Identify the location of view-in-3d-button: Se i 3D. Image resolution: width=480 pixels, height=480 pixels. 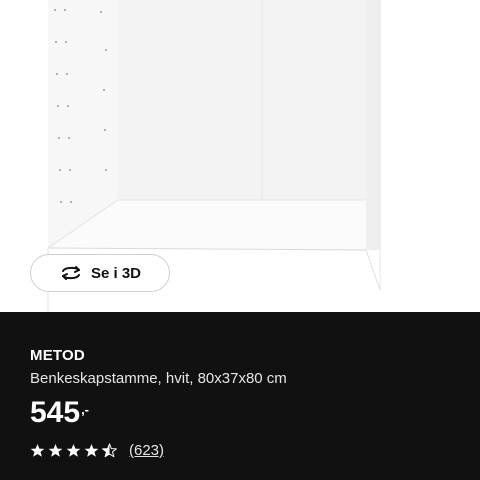
(100, 273).